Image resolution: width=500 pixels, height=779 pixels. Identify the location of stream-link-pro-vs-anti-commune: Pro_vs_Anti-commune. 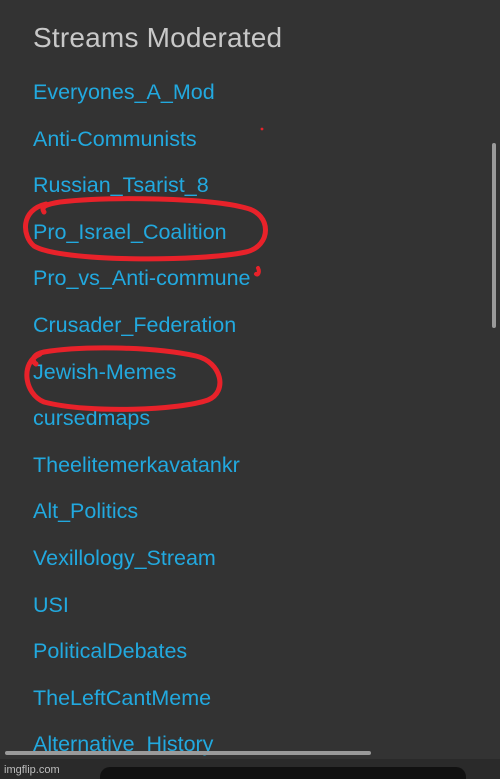
(141, 286).